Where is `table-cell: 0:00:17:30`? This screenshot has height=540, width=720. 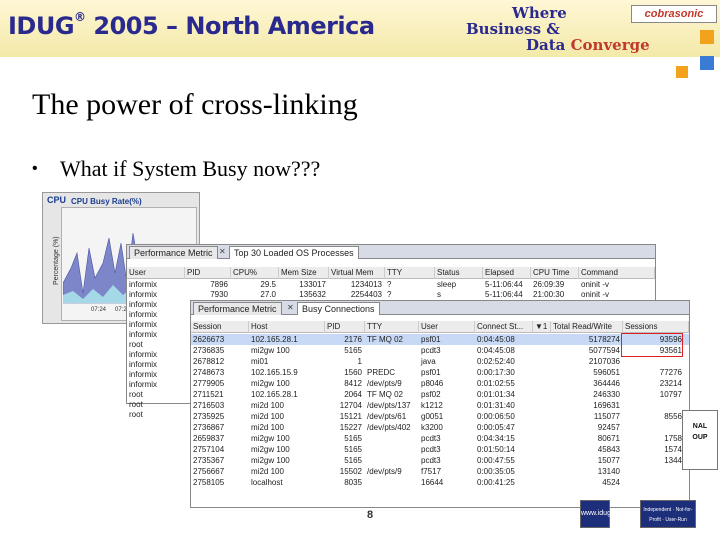
table-cell: 0:00:17:30 is located at coordinates (496, 372).